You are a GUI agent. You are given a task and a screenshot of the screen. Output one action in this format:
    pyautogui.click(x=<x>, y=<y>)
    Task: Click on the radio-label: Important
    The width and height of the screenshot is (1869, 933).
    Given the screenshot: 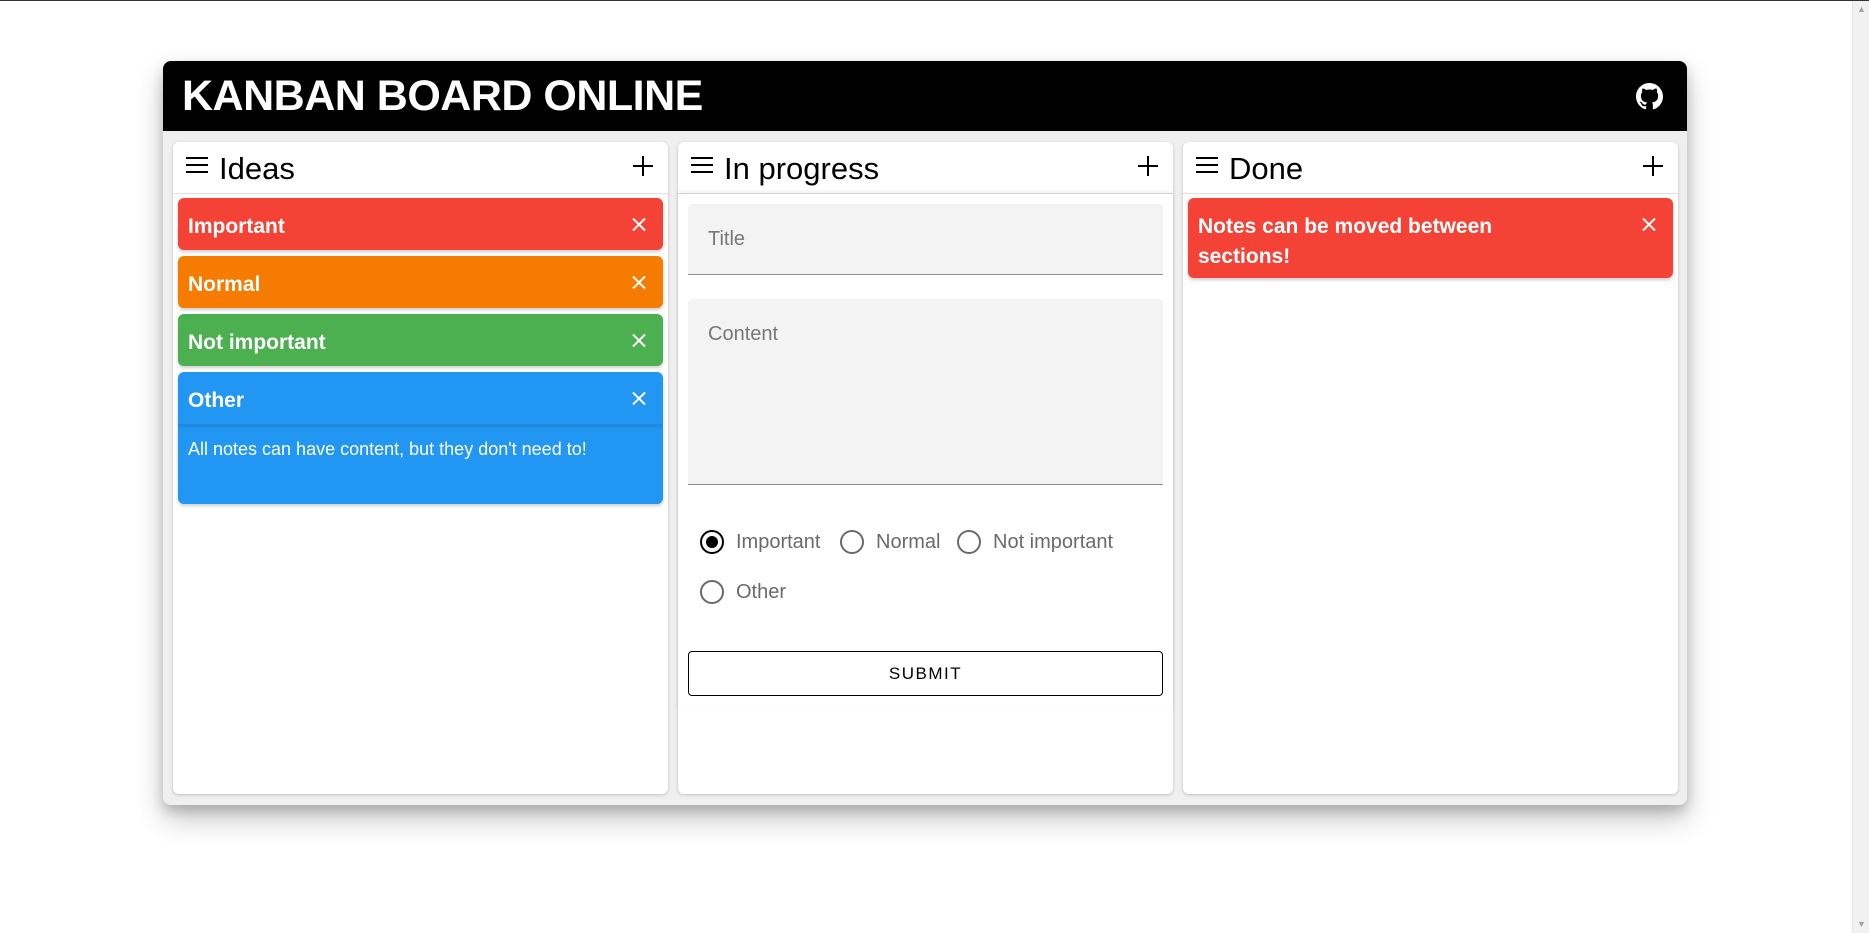 What is the action you would take?
    pyautogui.click(x=778, y=541)
    